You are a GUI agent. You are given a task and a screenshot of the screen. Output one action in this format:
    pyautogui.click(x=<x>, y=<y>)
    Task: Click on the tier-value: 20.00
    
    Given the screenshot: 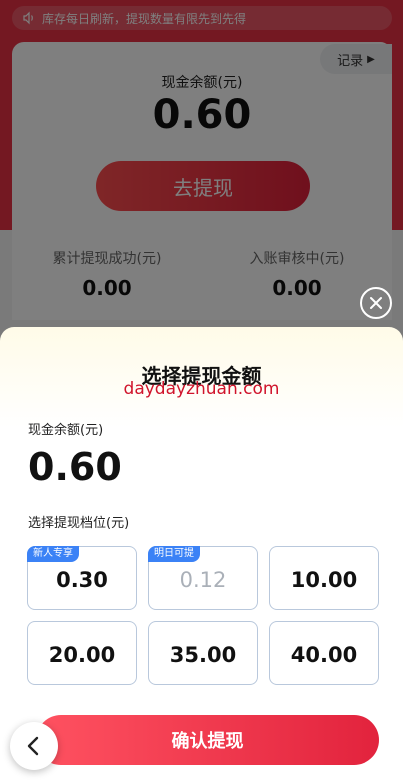 What is the action you would take?
    pyautogui.click(x=82, y=655)
    